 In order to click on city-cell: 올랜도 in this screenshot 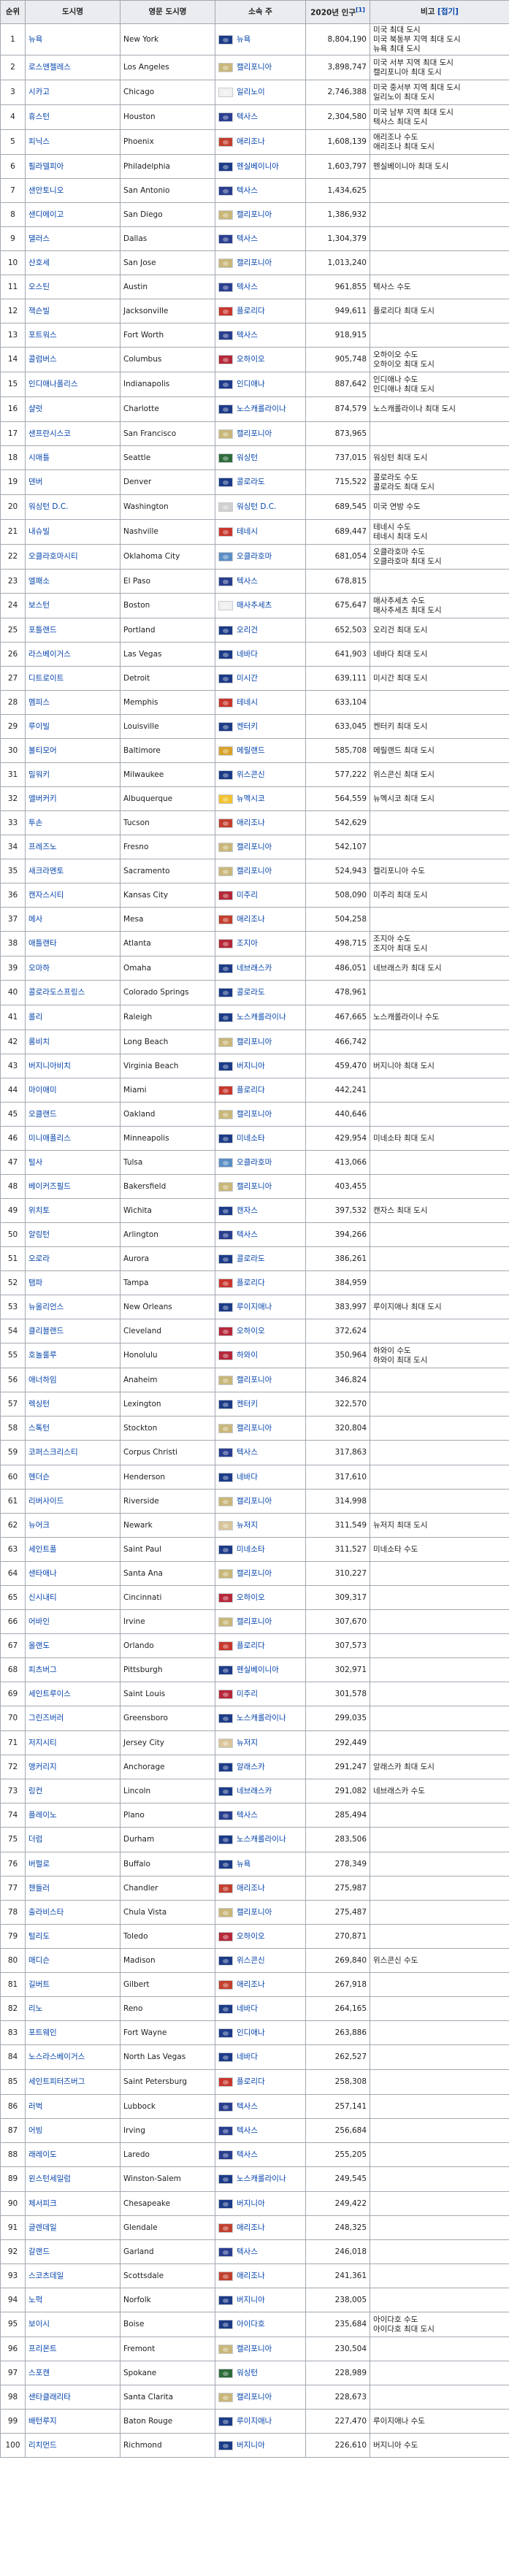, I will do `click(72, 1646)`.